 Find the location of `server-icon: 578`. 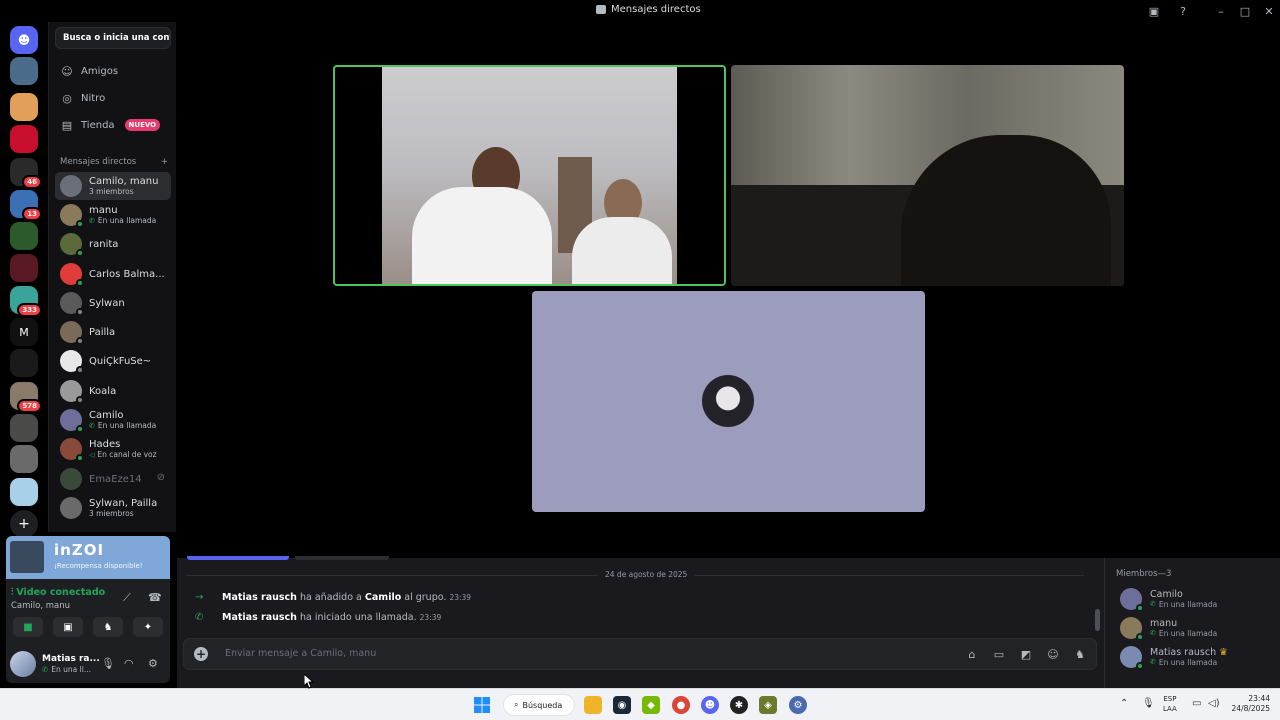

server-icon: 578 is located at coordinates (26, 397).